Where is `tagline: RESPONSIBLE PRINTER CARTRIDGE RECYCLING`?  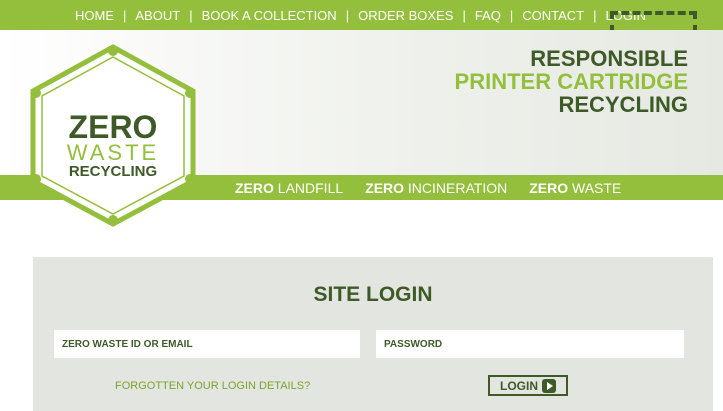
tagline: RESPONSIBLE PRINTER CARTRIDGE RECYCLING is located at coordinates (571, 81).